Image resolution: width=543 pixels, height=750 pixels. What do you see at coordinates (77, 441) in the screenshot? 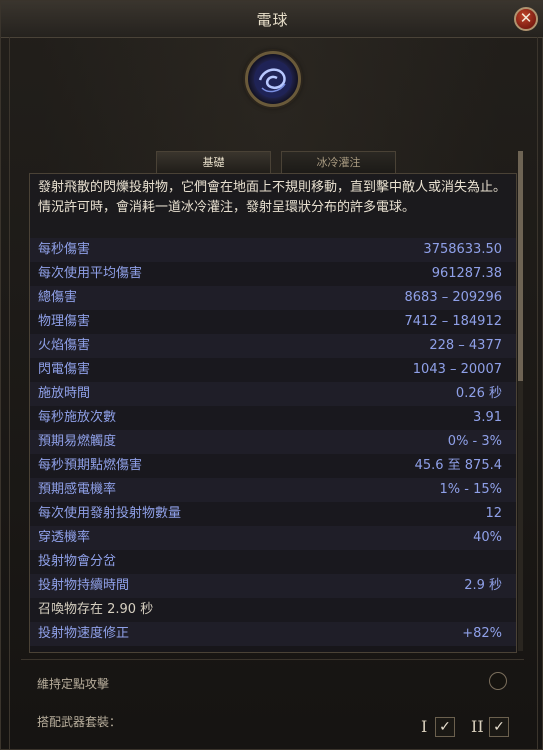
I see `stat-label: 預期易燃觸度` at bounding box center [77, 441].